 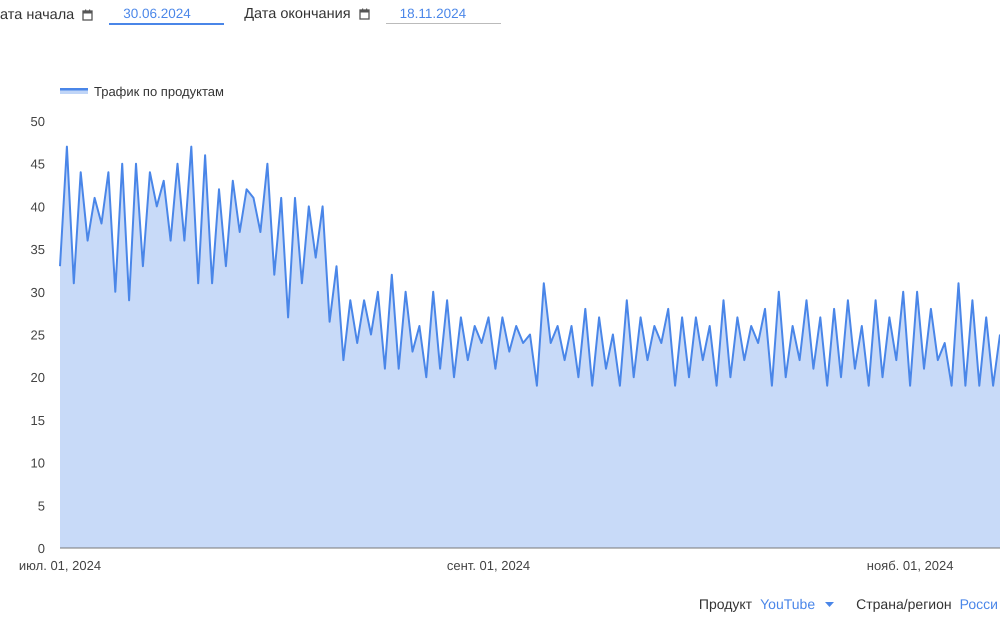 What do you see at coordinates (166, 14) in the screenshot?
I see `date-field: 30.06.2024` at bounding box center [166, 14].